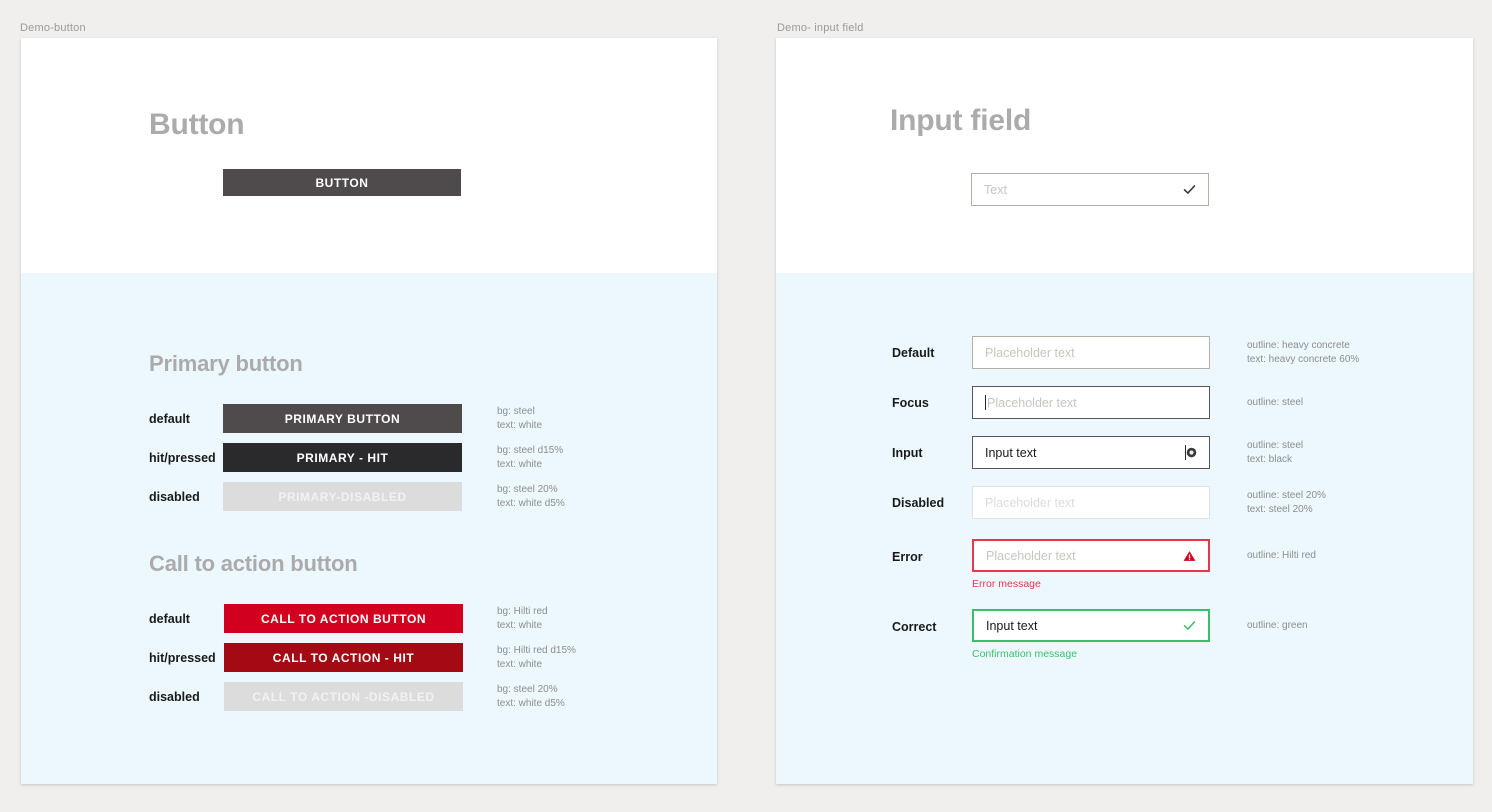  Describe the element at coordinates (820, 28) in the screenshot. I see `frame-label-input-field: Demo- input field` at that location.